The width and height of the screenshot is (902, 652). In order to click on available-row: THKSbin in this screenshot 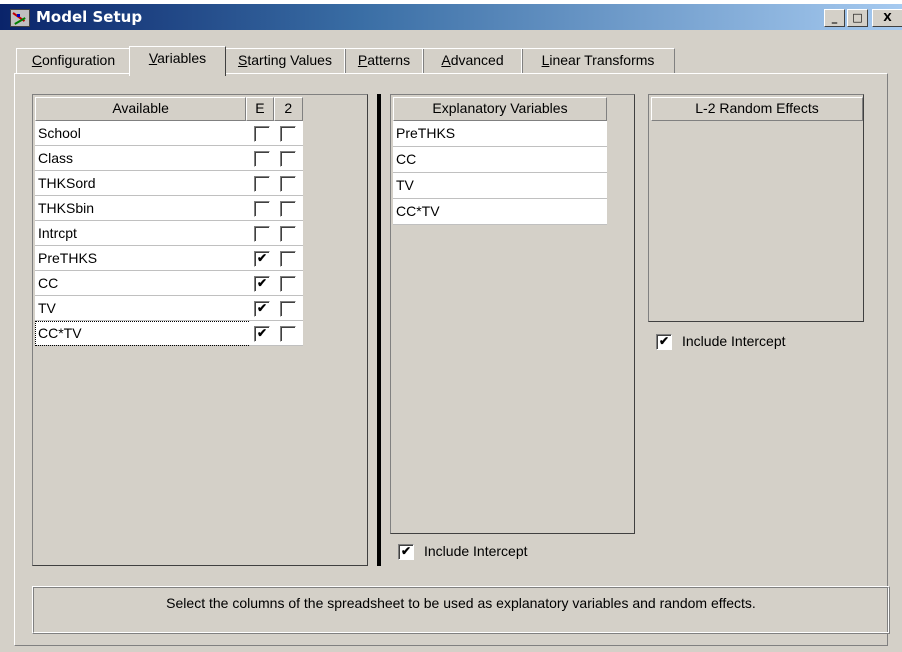, I will do `click(169, 208)`.